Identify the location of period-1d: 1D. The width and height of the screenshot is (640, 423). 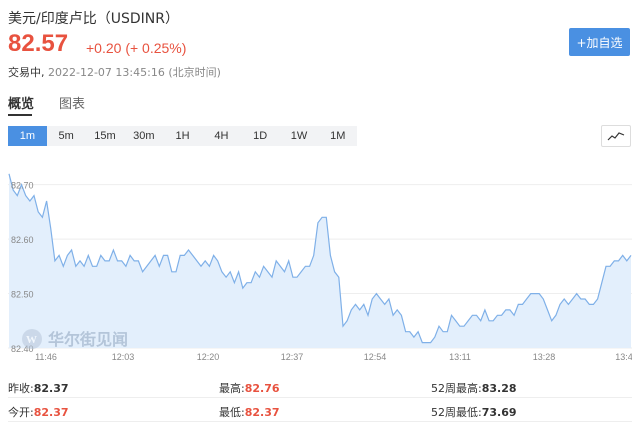
(260, 136).